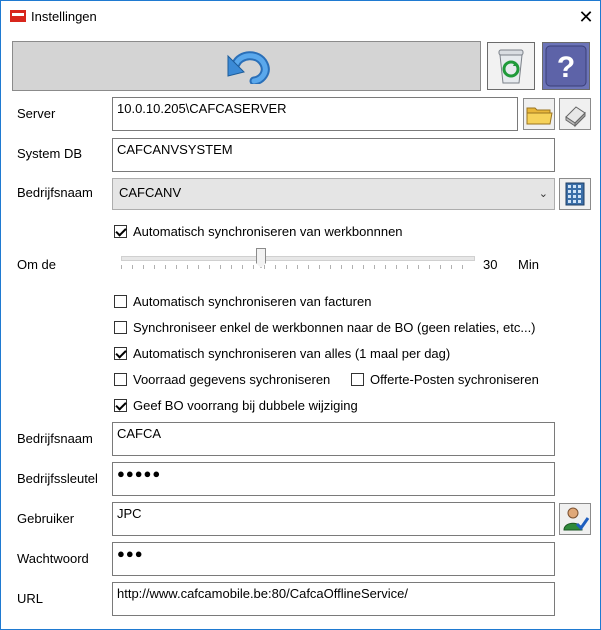  What do you see at coordinates (55, 438) in the screenshot?
I see `bedrijfsnaam2-label: Bedrijfsnaam` at bounding box center [55, 438].